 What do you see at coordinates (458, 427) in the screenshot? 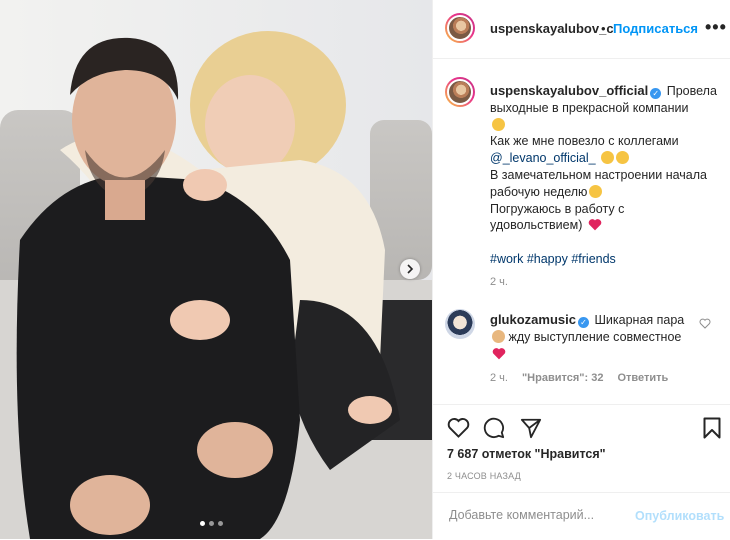
I see `heart-icon` at bounding box center [458, 427].